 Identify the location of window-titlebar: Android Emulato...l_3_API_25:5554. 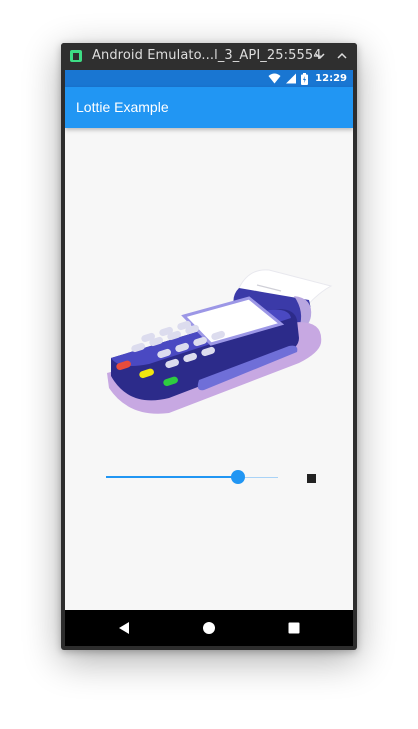
(209, 56).